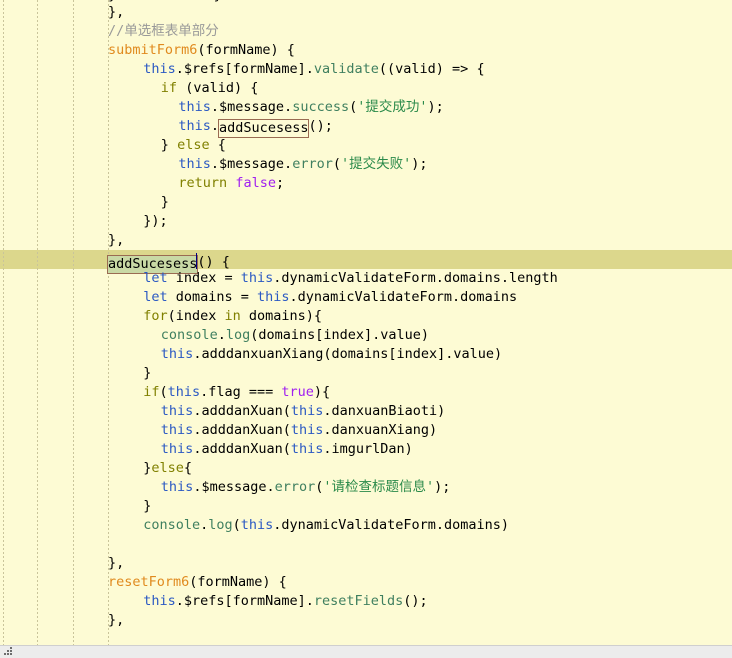  I want to click on code-line: }else{, so click(167, 468).